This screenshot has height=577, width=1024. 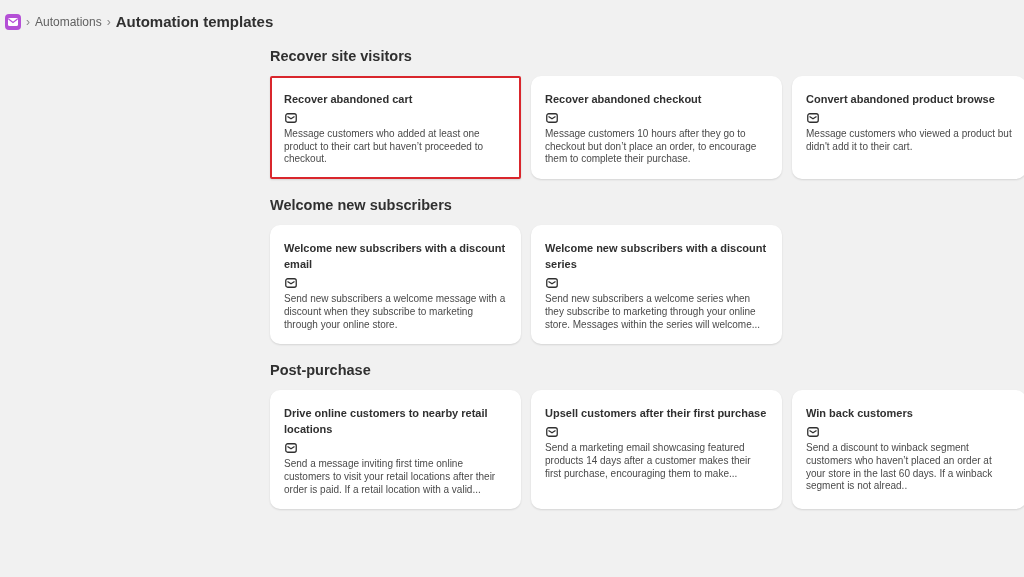 I want to click on template-card: Win back customers Send a discount to winback segment customers who haven’t placed an order at your store in the last 60 days. If a winback segment is not alread.., so click(x=908, y=450).